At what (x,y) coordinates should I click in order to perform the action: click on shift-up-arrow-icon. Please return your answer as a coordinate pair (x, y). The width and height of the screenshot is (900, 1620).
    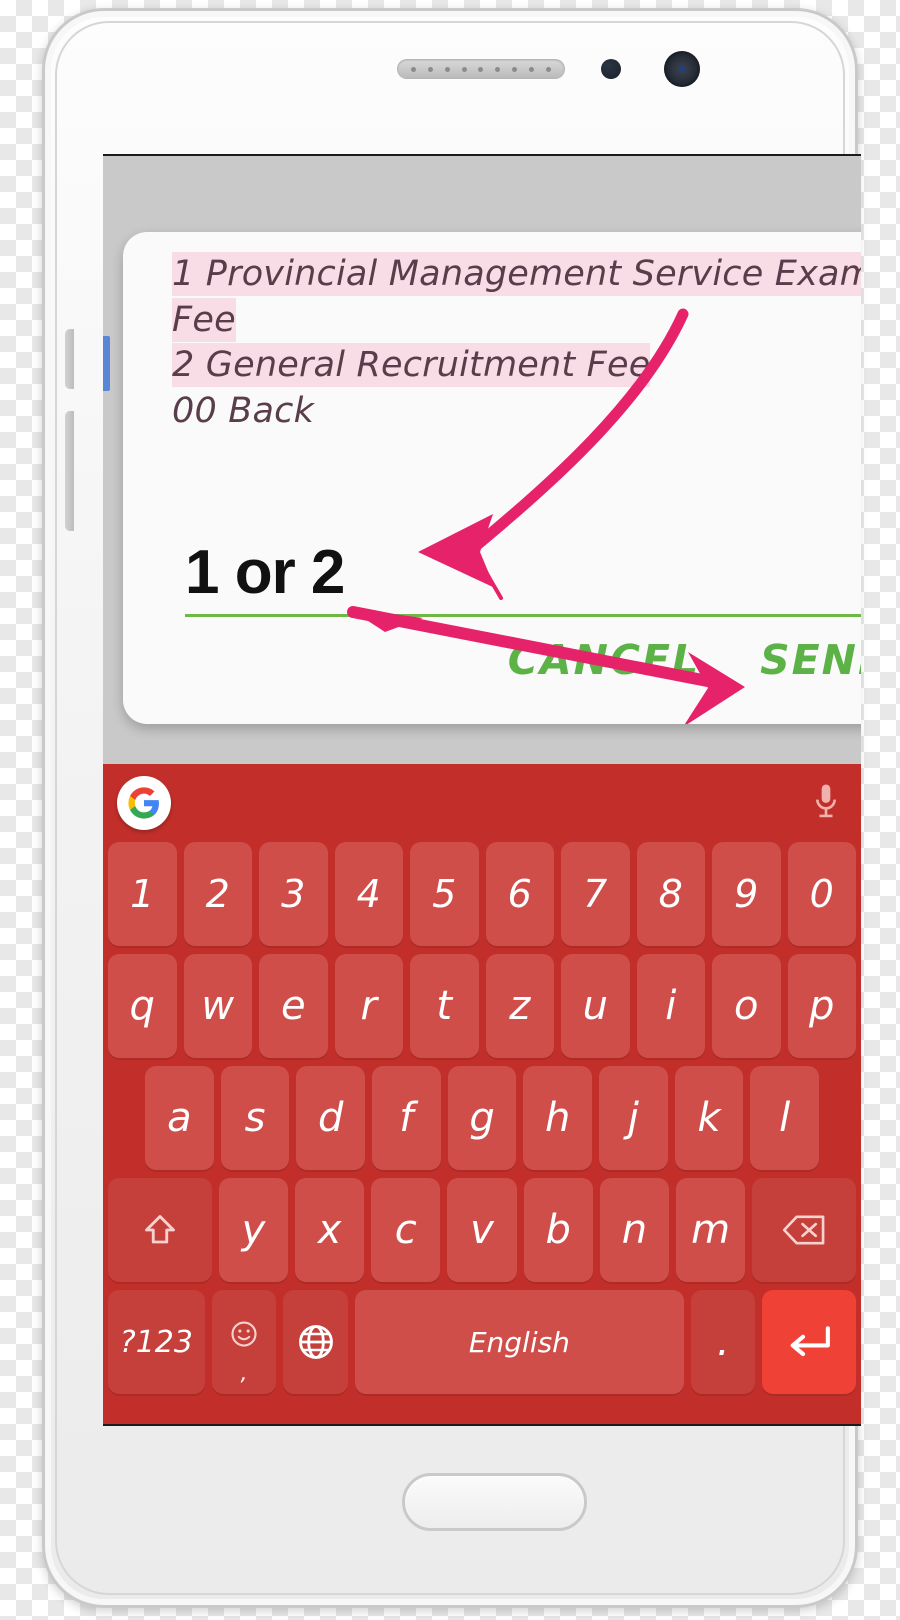
    Looking at the image, I should click on (159, 1229).